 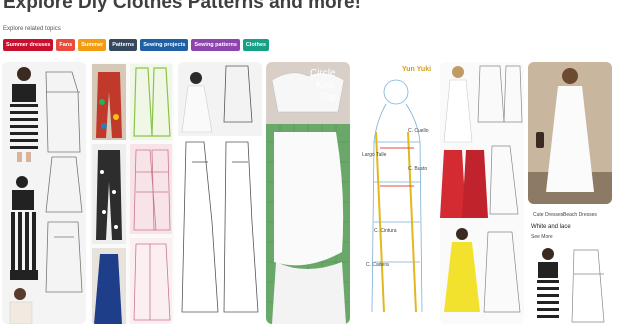 What do you see at coordinates (374, 155) in the screenshot?
I see `pattern-label-largo-talle: Largo Talle` at bounding box center [374, 155].